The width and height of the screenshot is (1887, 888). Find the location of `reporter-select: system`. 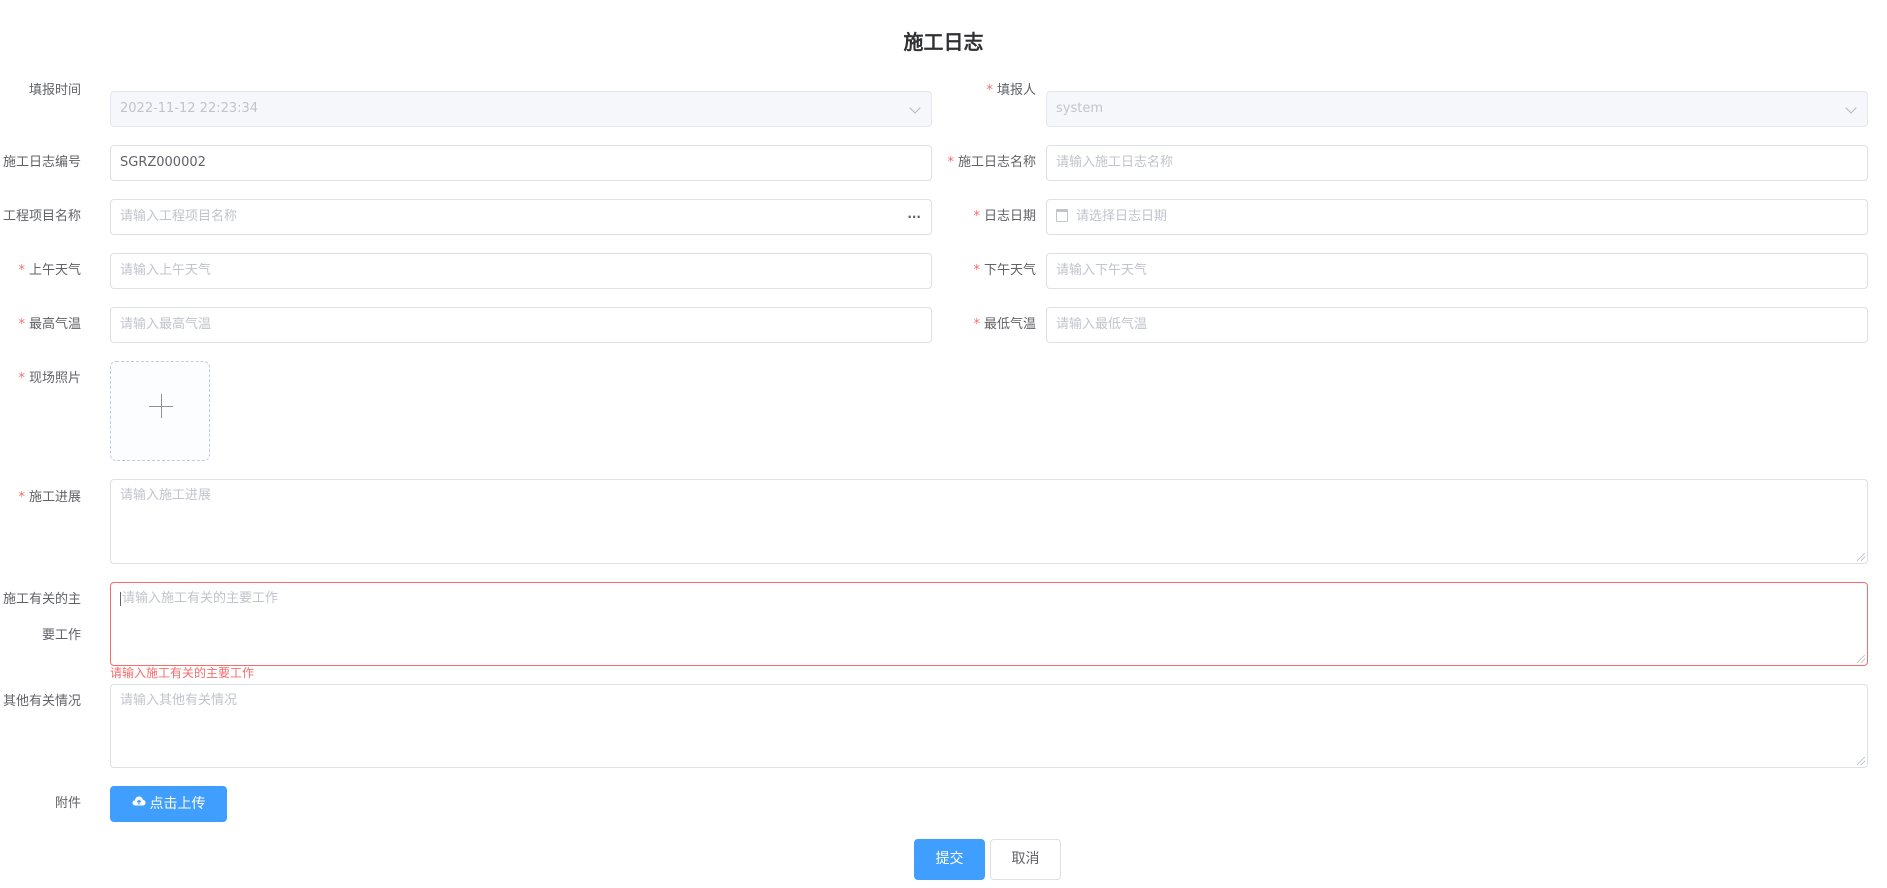

reporter-select: system is located at coordinates (1457, 109).